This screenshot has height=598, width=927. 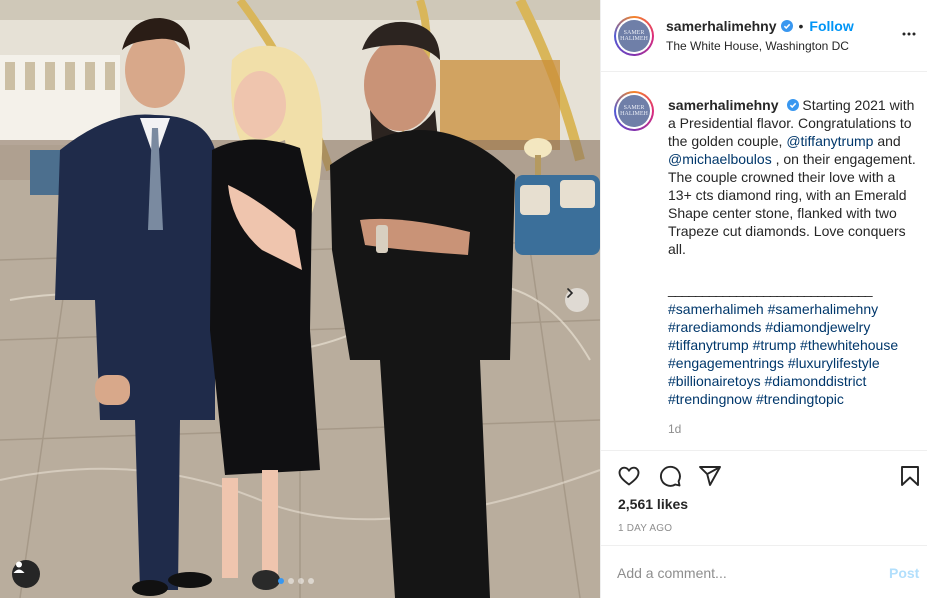 What do you see at coordinates (708, 345) in the screenshot?
I see `hashtag-link: #tiffanytrump` at bounding box center [708, 345].